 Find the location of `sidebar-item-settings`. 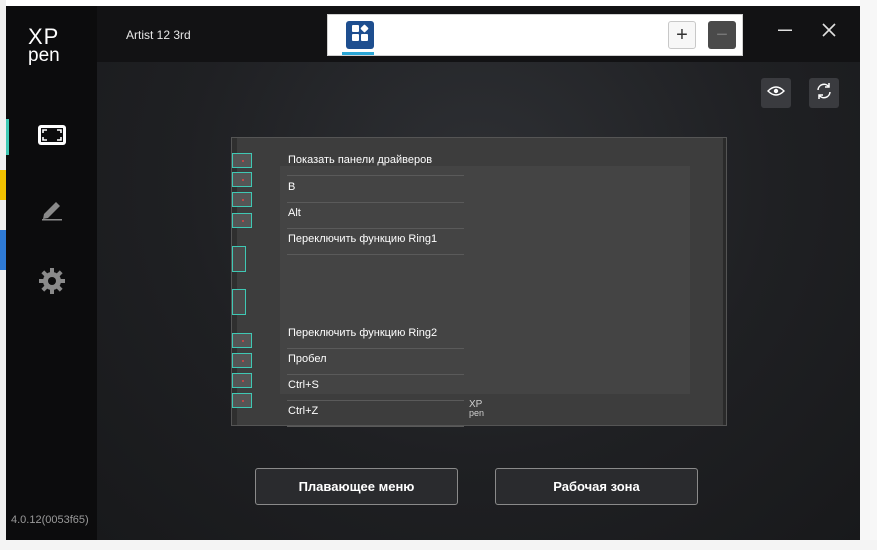

sidebar-item-settings is located at coordinates (51, 283).